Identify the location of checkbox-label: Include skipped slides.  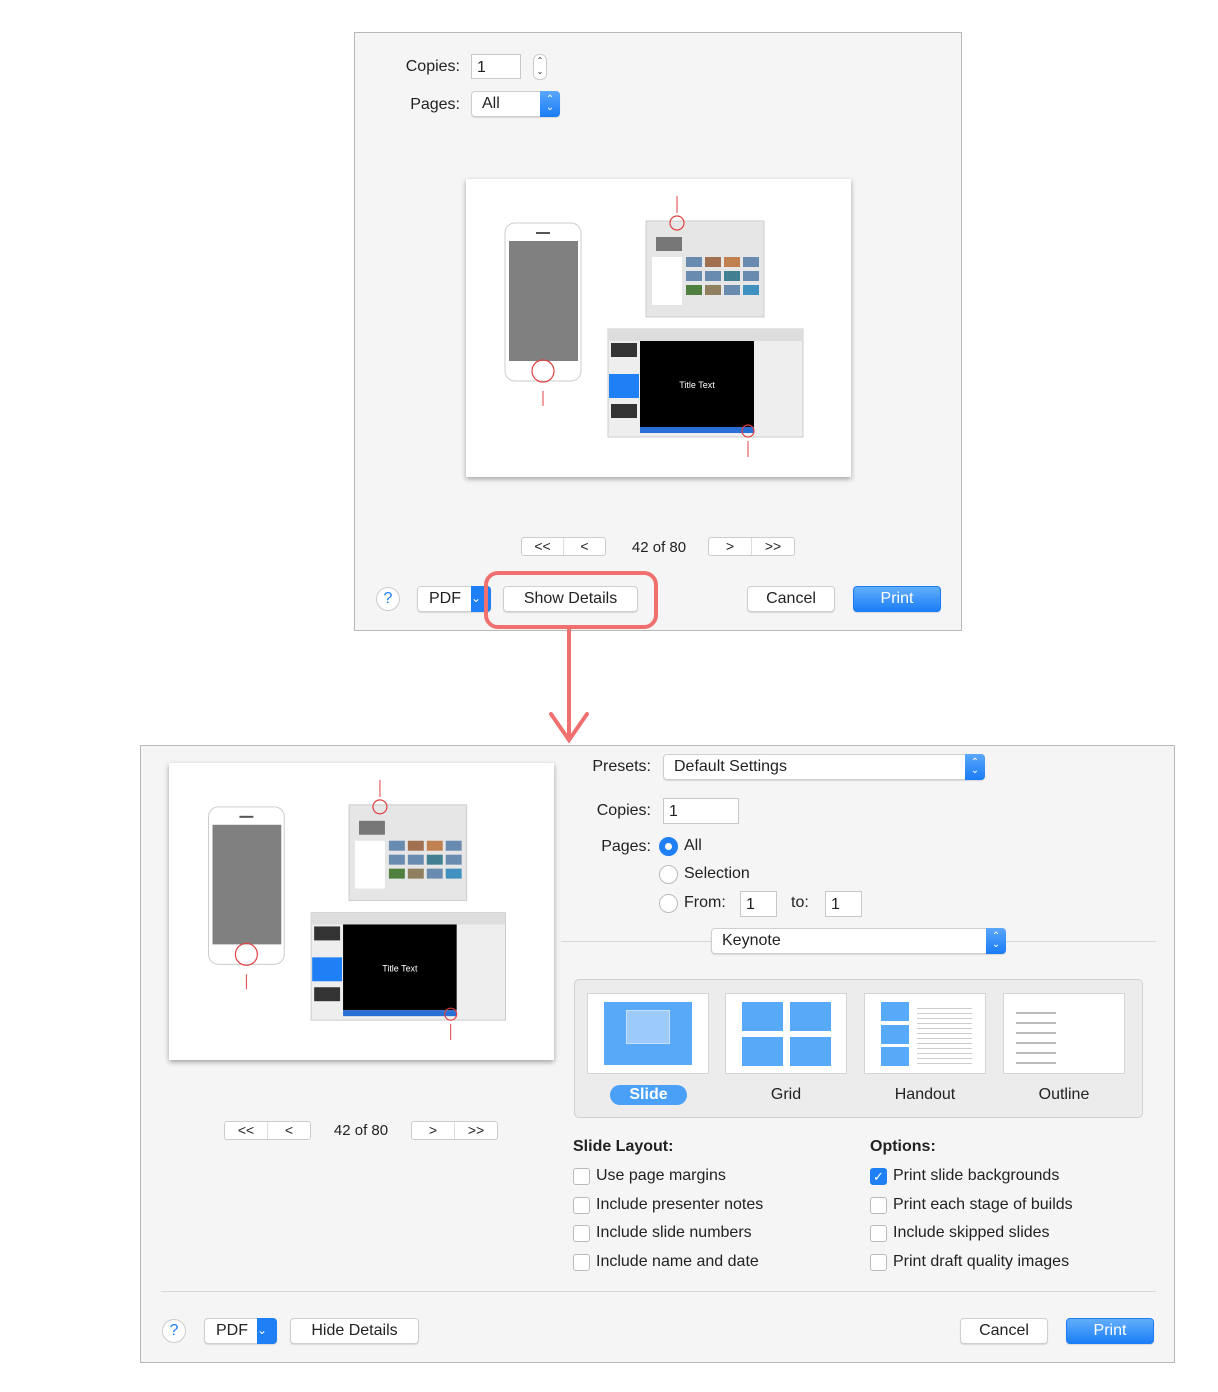
(971, 1232).